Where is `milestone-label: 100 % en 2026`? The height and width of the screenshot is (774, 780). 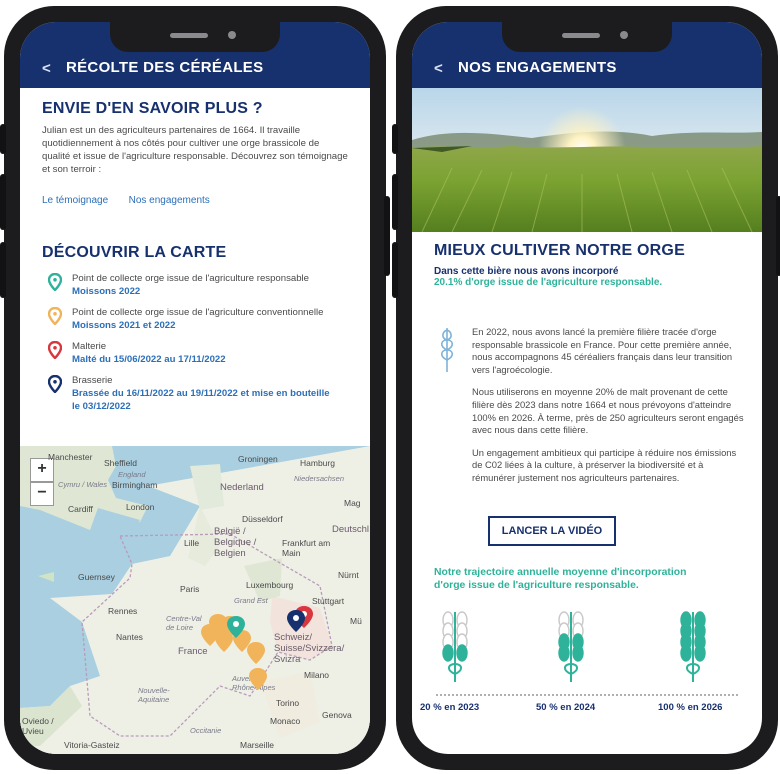 milestone-label: 100 % en 2026 is located at coordinates (690, 707).